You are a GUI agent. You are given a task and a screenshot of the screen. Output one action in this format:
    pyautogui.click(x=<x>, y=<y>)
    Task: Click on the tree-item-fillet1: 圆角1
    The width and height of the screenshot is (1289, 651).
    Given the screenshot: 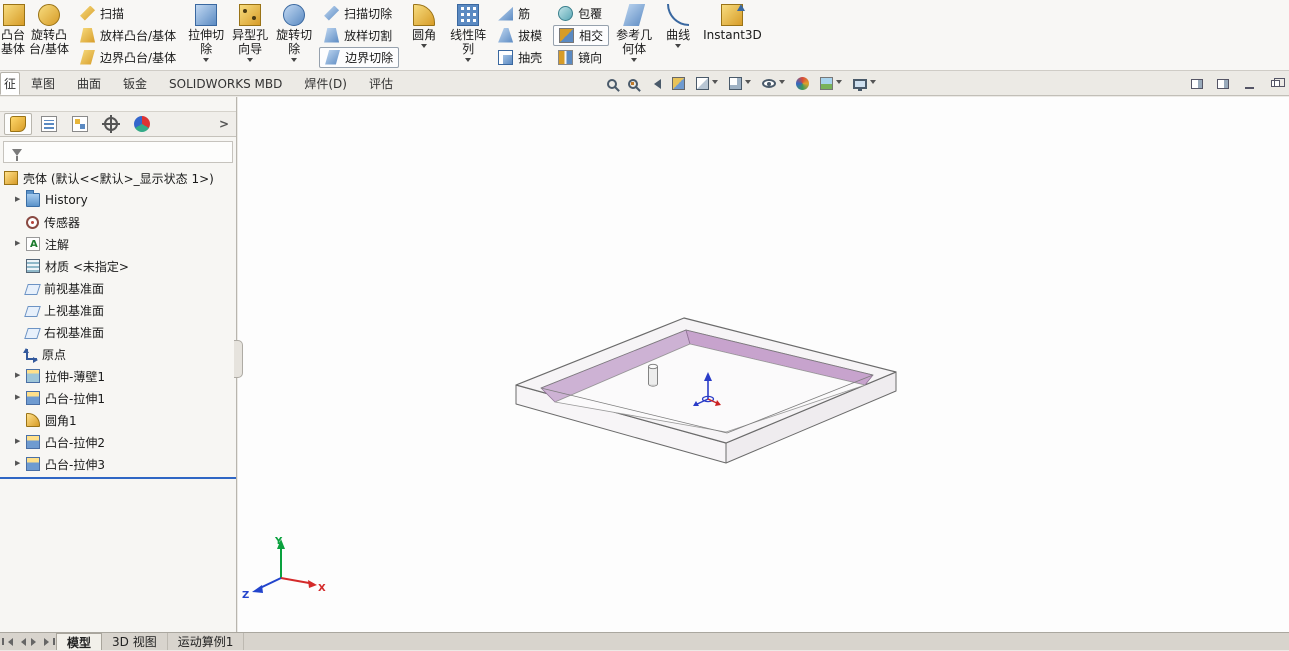 What is the action you would take?
    pyautogui.click(x=118, y=420)
    